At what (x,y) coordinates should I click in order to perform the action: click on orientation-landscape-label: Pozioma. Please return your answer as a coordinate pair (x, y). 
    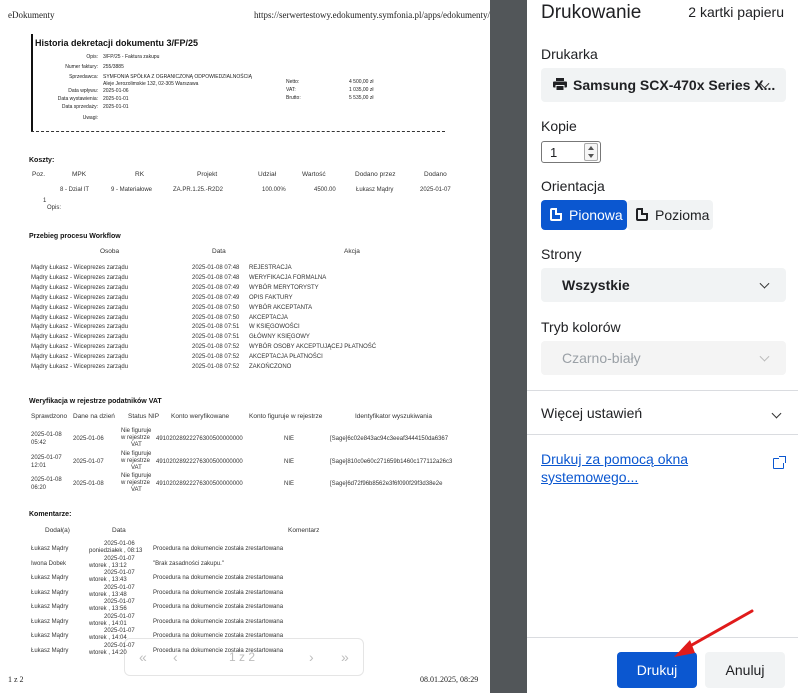
    Looking at the image, I should click on (682, 215).